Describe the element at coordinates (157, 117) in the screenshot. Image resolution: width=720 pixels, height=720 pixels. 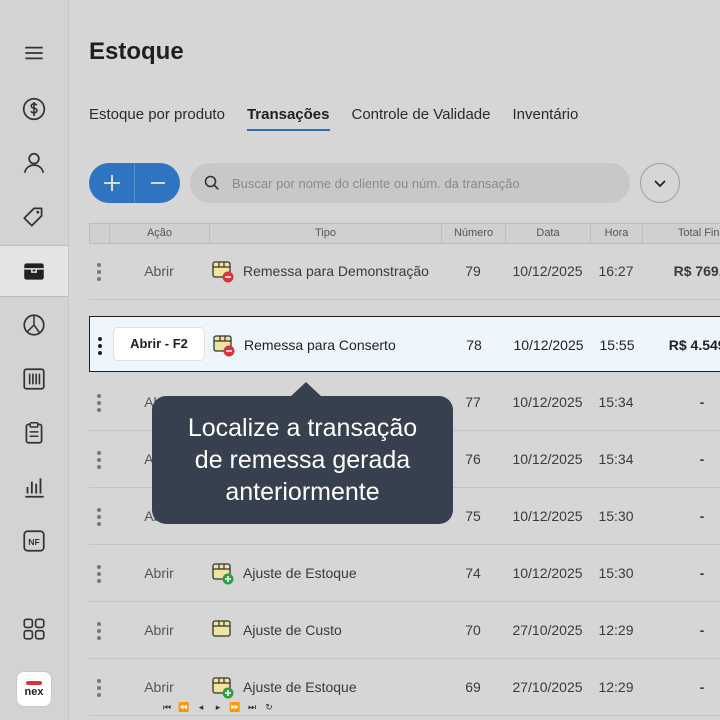
I see `tab-estoque-por-produto: Estoque por produto` at that location.